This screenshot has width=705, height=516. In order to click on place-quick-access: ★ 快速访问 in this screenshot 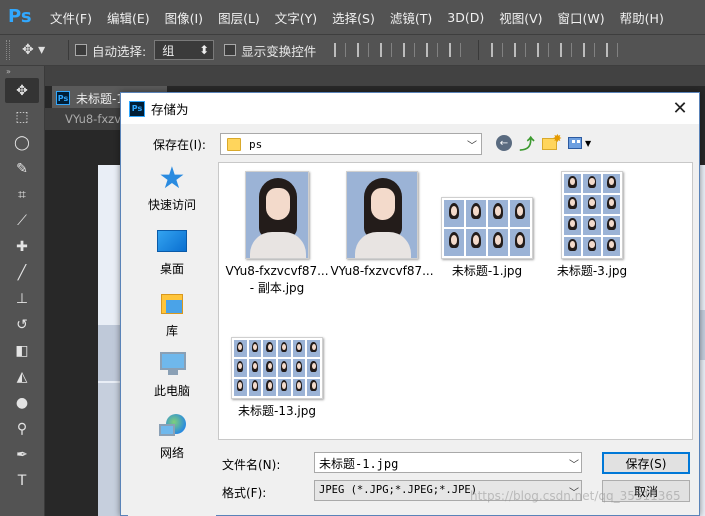, I will do `click(172, 188)`.